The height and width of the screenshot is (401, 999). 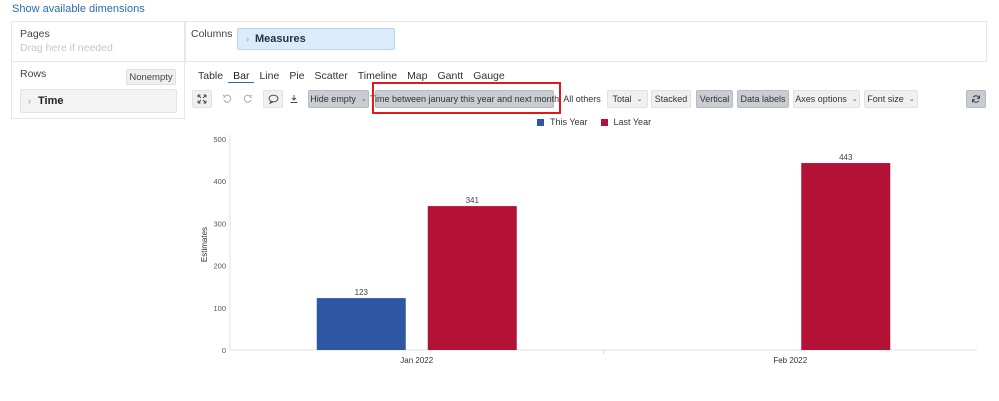 I want to click on y-tick-label: 300, so click(x=219, y=223).